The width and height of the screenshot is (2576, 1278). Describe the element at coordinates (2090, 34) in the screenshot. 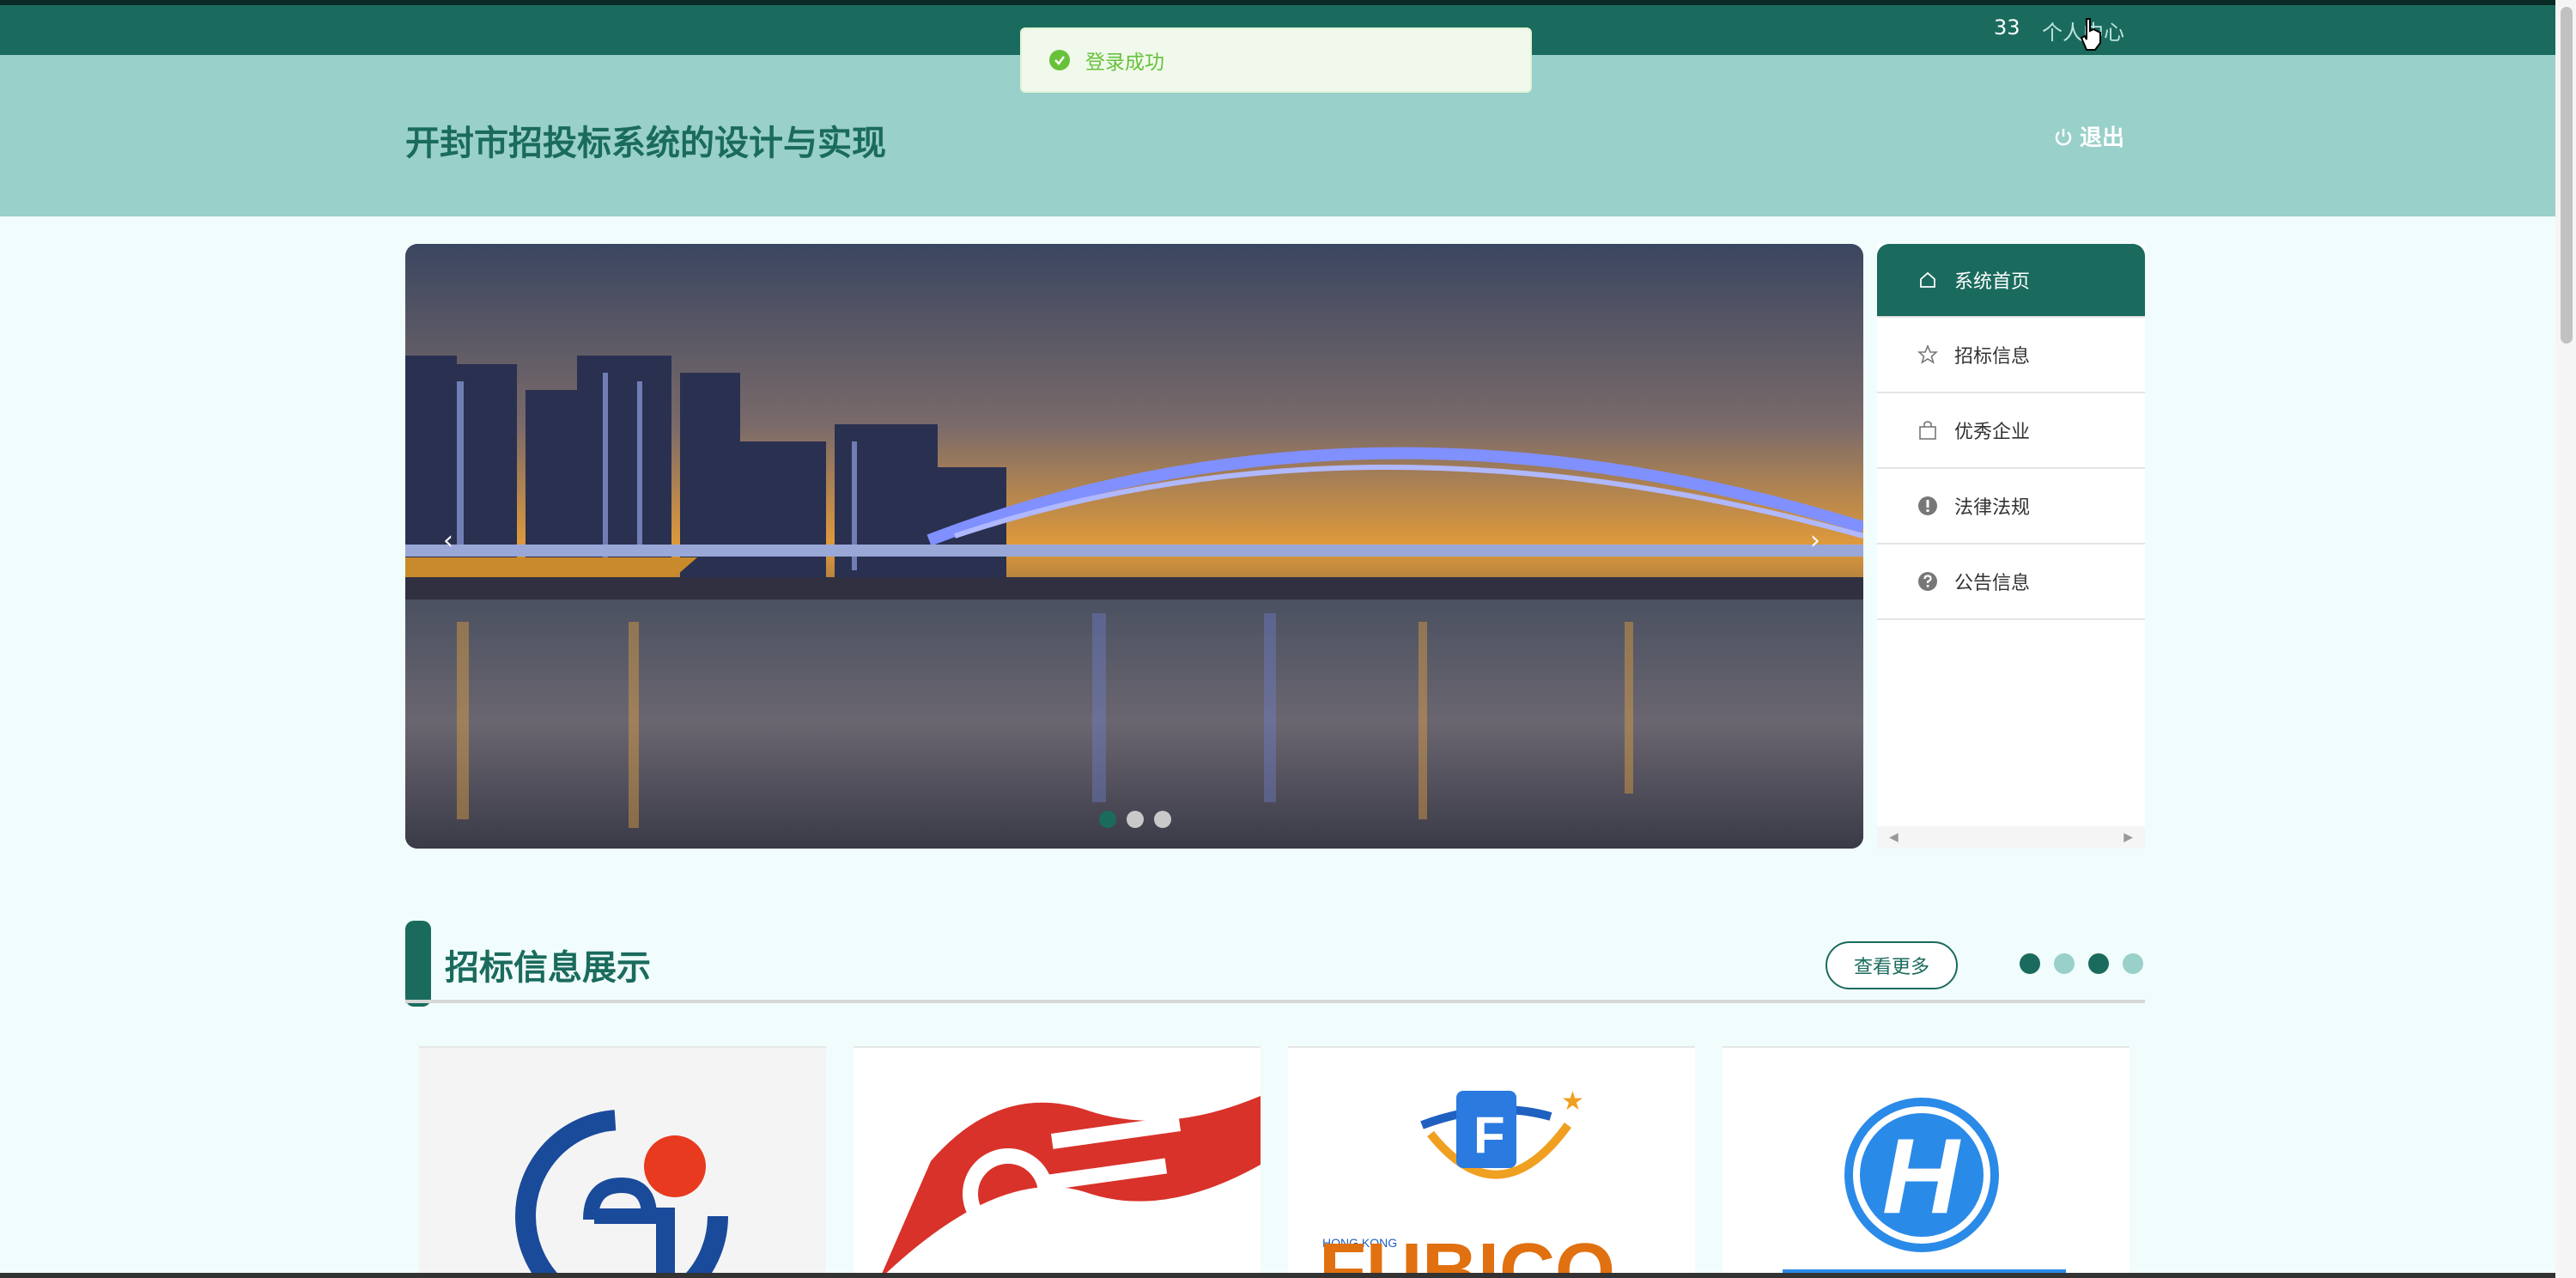

I see `hand-cursor-icon` at that location.